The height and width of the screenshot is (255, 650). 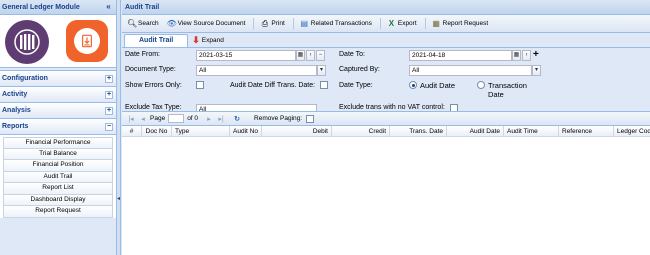 I want to click on page-number-input, so click(x=176, y=118).